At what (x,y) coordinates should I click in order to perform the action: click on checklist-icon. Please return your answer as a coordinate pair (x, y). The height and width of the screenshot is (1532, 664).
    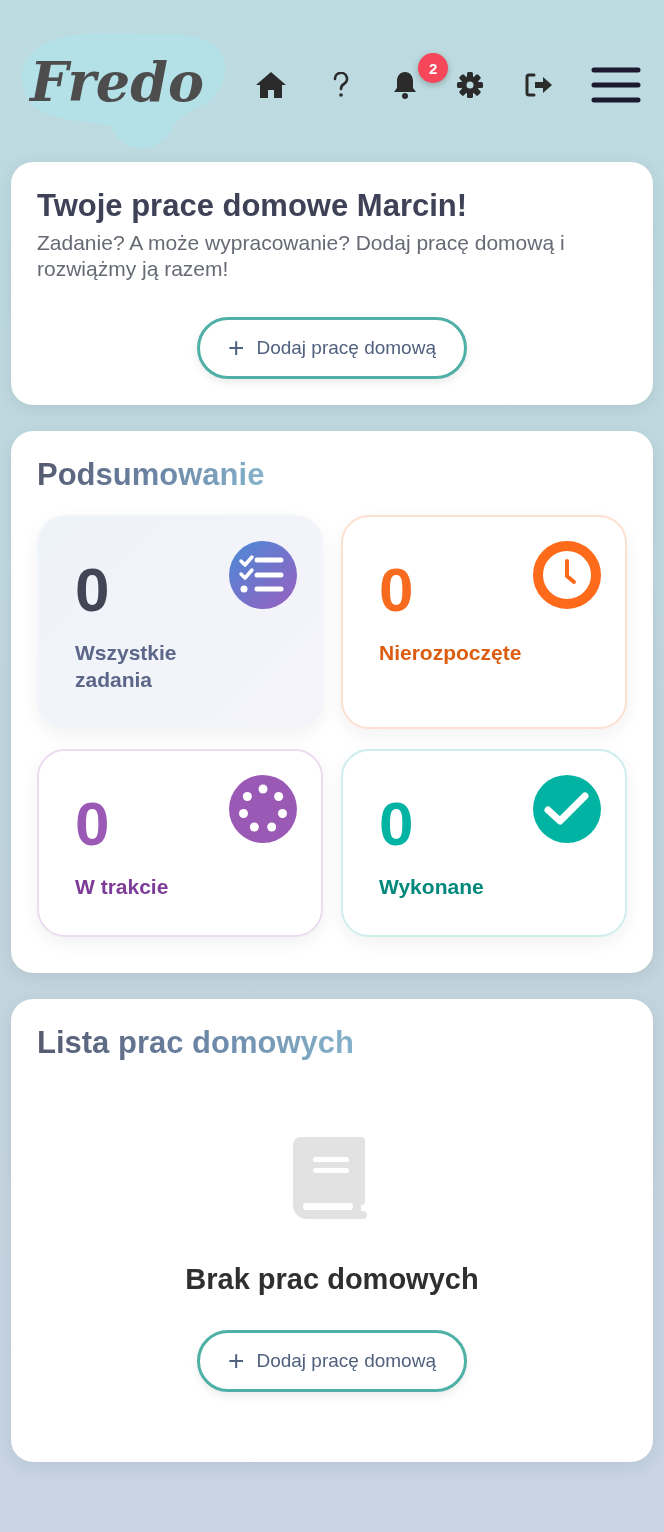
    Looking at the image, I should click on (263, 574).